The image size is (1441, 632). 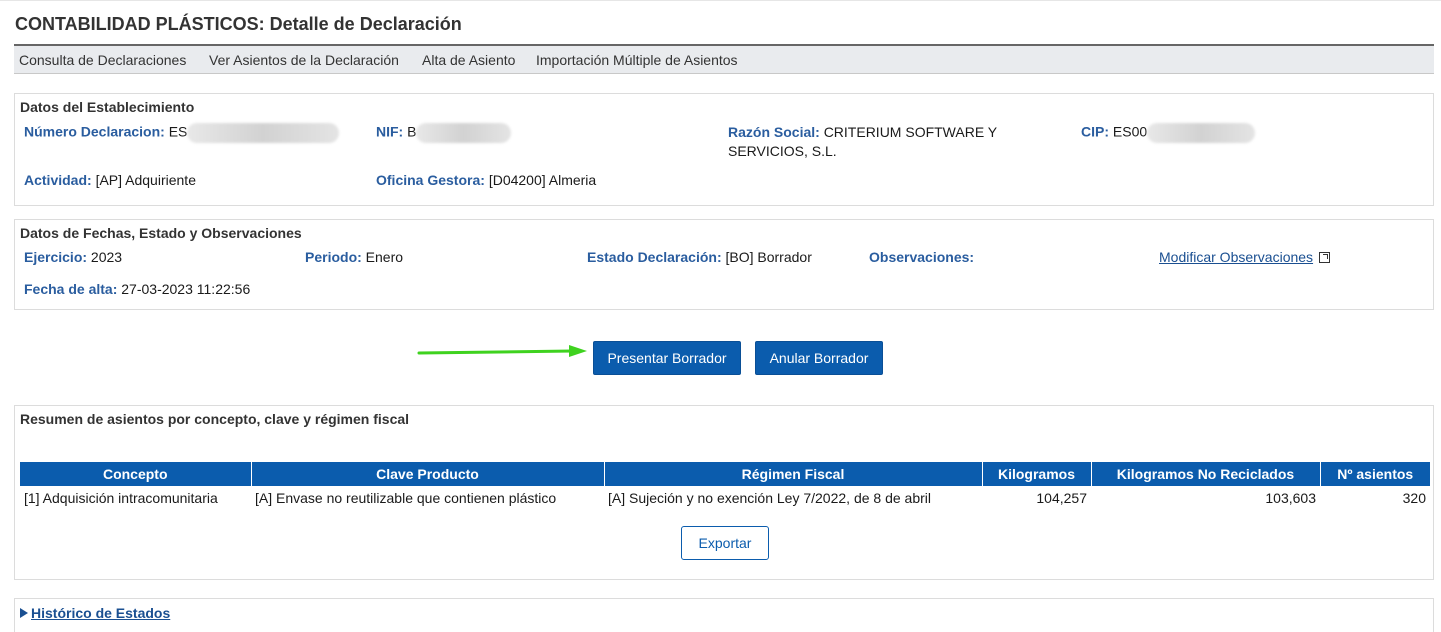 I want to click on top-border, so click(x=720, y=0).